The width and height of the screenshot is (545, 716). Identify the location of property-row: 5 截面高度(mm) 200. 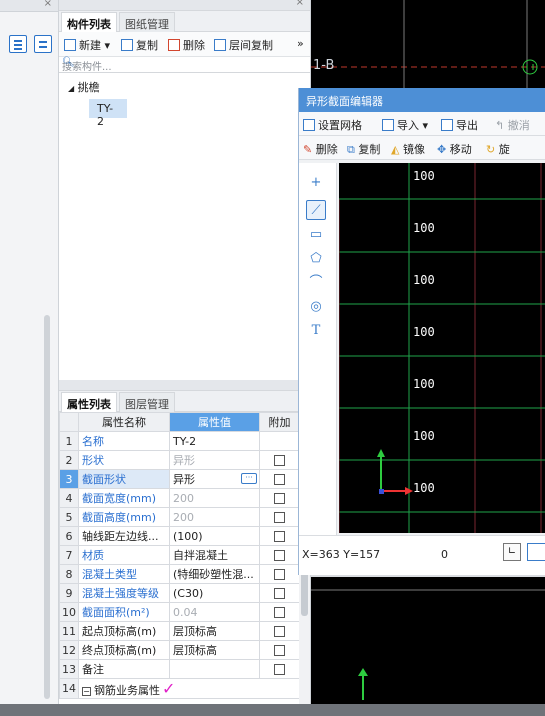
(179, 517).